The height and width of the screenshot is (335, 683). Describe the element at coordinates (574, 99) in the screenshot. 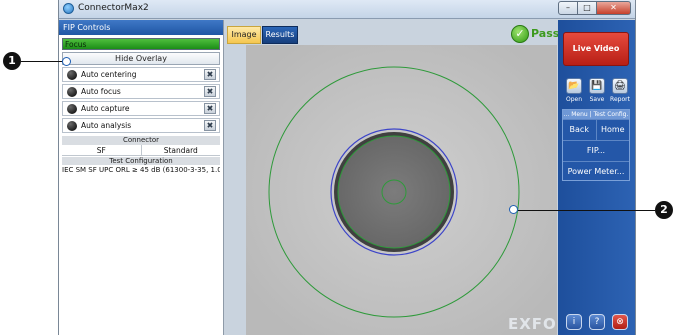

I see `open-label: Open` at that location.